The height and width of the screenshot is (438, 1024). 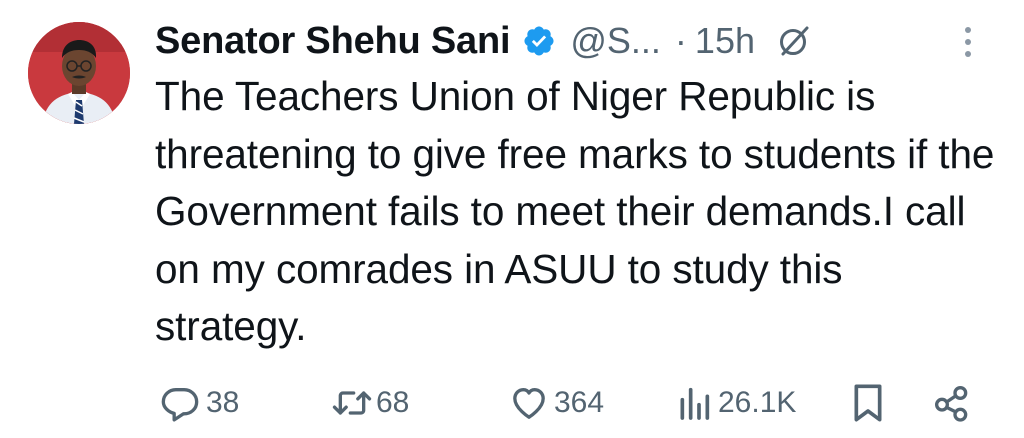 What do you see at coordinates (180, 403) in the screenshot?
I see `reply-icon` at bounding box center [180, 403].